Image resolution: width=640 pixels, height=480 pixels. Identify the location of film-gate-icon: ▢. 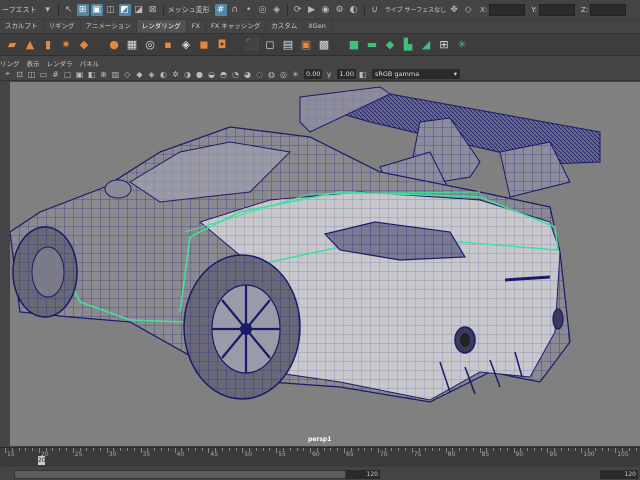
(67, 74).